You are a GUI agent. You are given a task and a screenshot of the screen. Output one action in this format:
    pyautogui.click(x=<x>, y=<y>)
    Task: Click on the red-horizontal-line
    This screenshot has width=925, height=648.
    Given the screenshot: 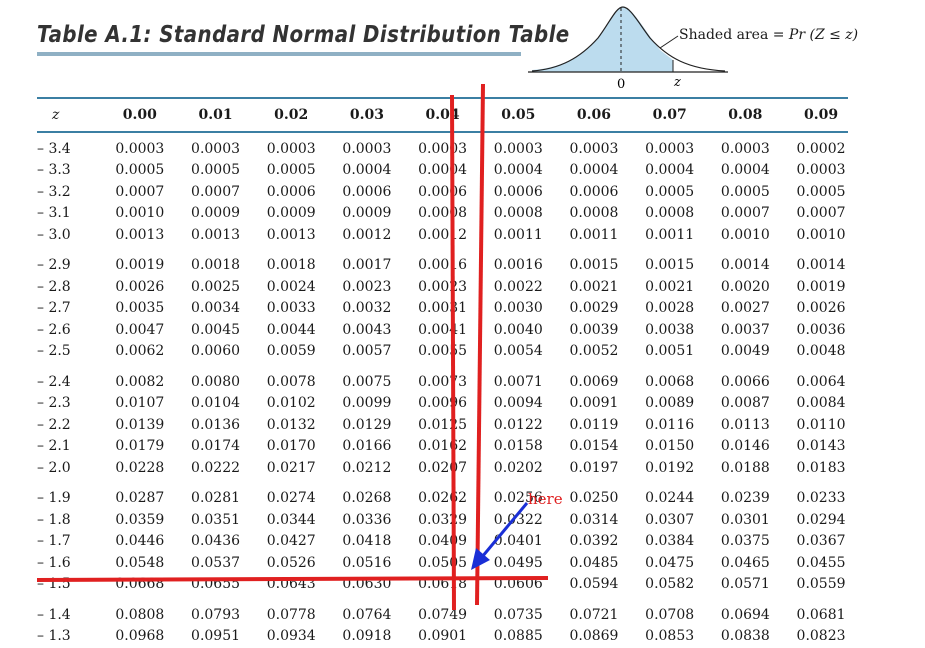 What is the action you would take?
    pyautogui.click(x=292, y=579)
    